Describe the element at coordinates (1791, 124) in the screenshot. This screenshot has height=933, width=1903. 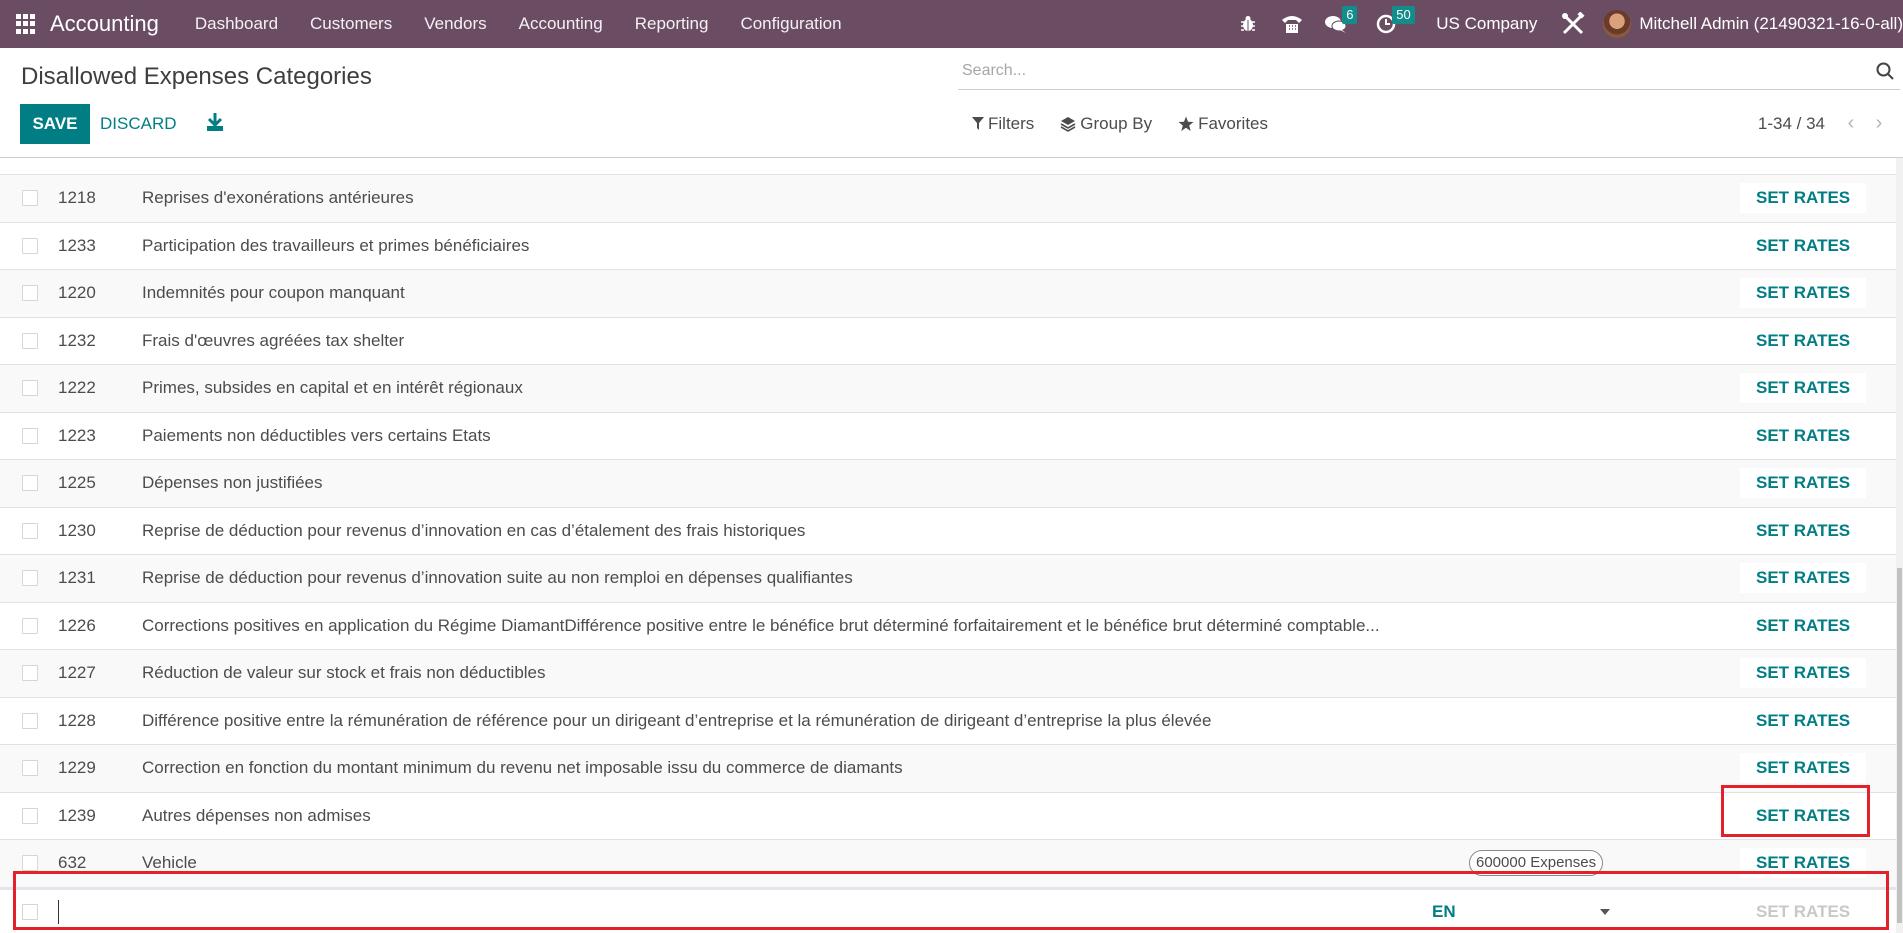
I see `pager-value: 1-34 / 34` at that location.